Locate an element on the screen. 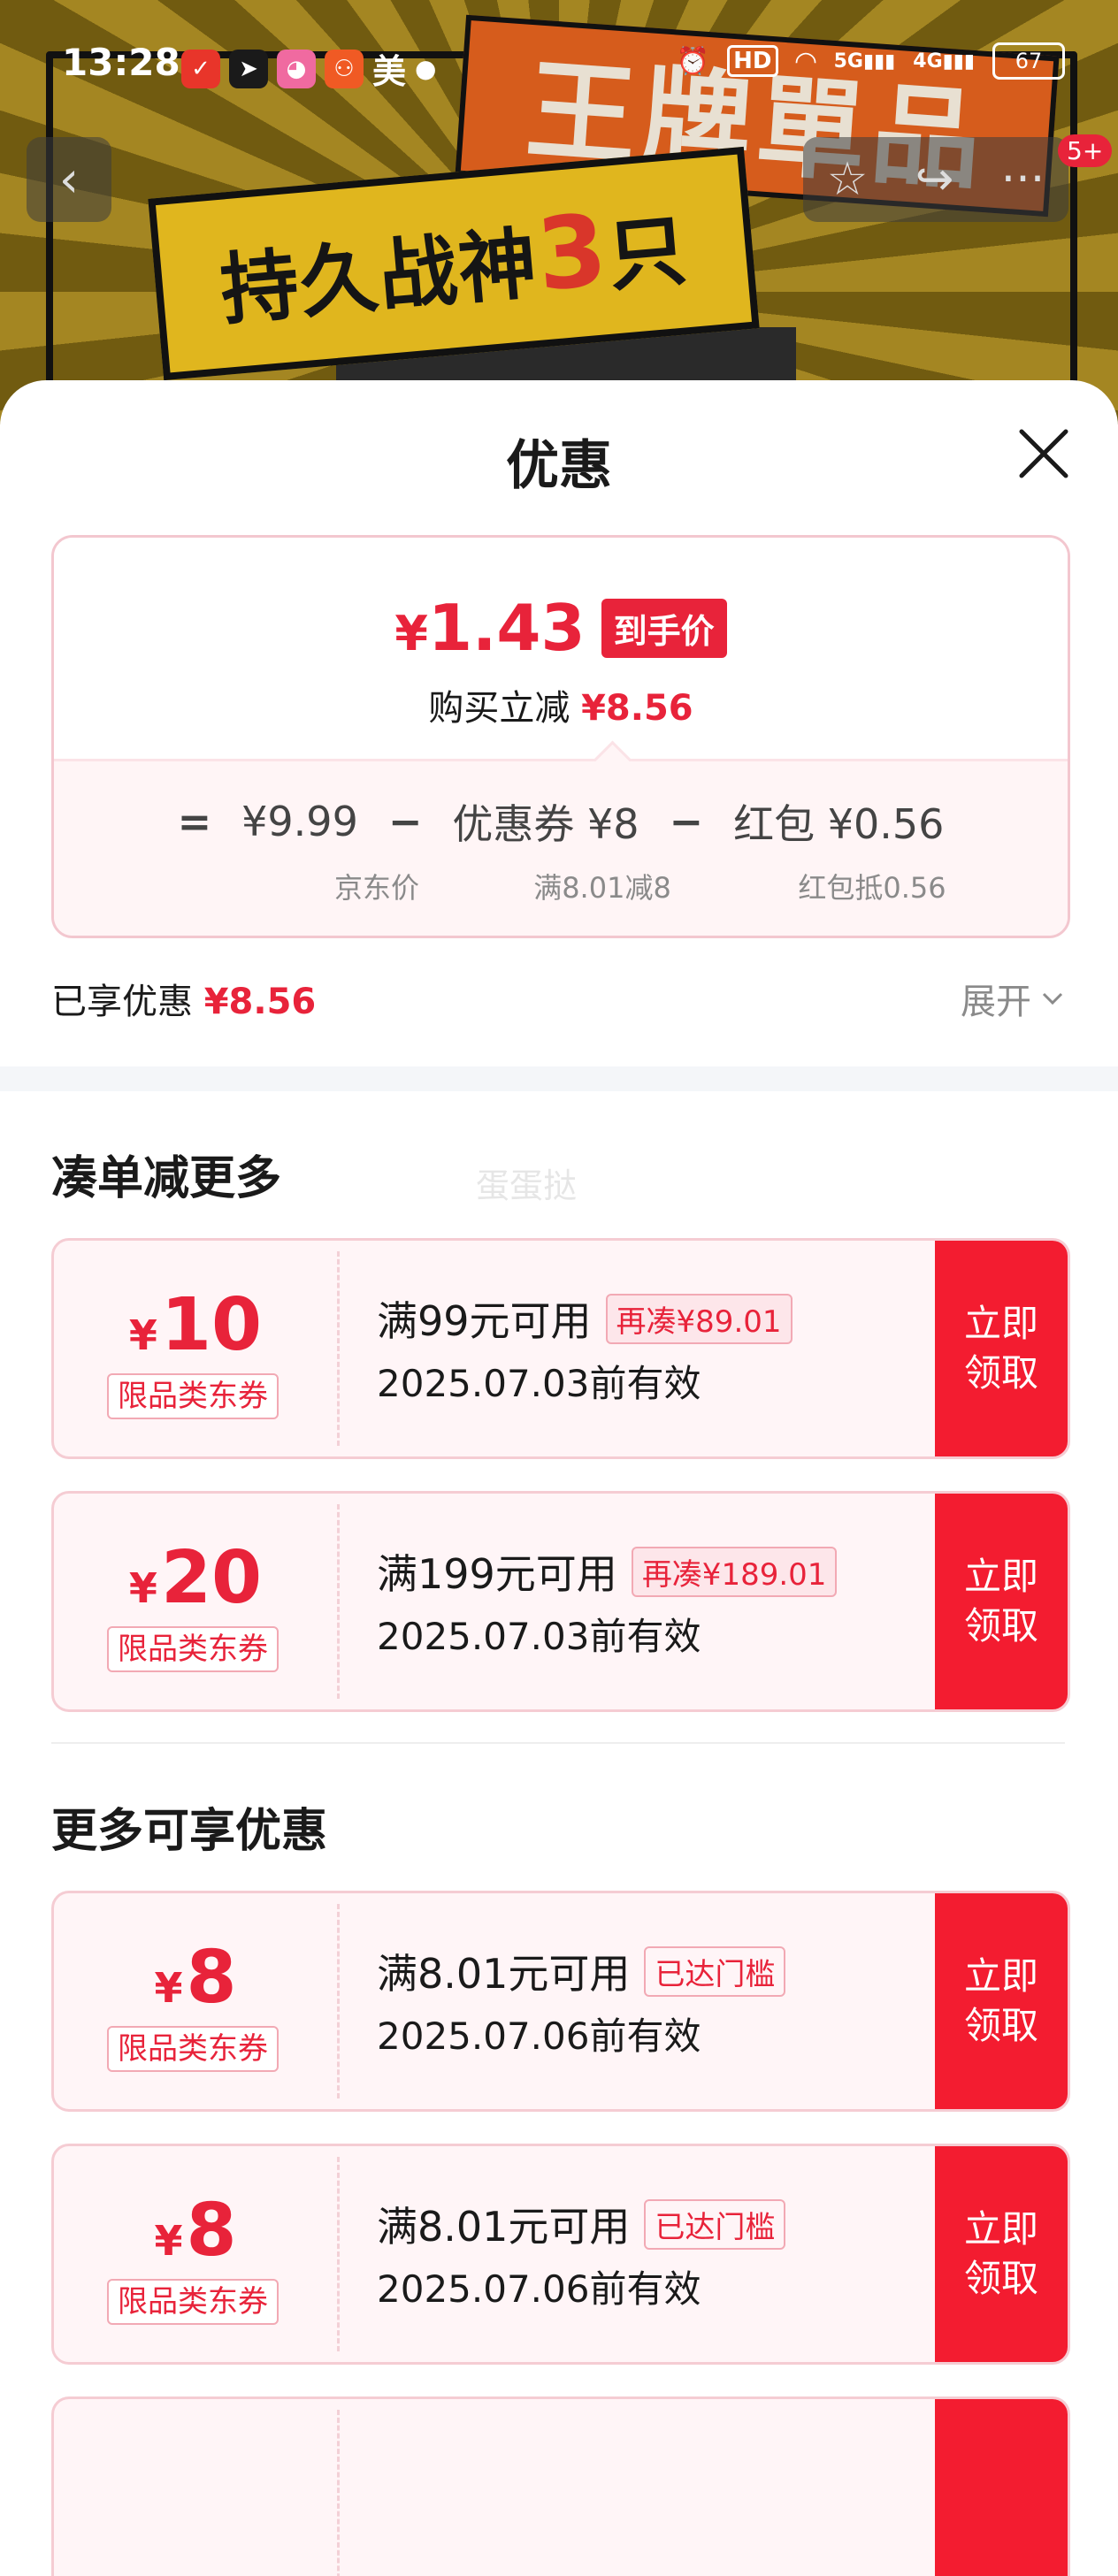 The width and height of the screenshot is (1118, 2576). price-formula: = ¥9.99 − 优惠券 ¥8 − 红包 ¥0.56 is located at coordinates (561, 822).